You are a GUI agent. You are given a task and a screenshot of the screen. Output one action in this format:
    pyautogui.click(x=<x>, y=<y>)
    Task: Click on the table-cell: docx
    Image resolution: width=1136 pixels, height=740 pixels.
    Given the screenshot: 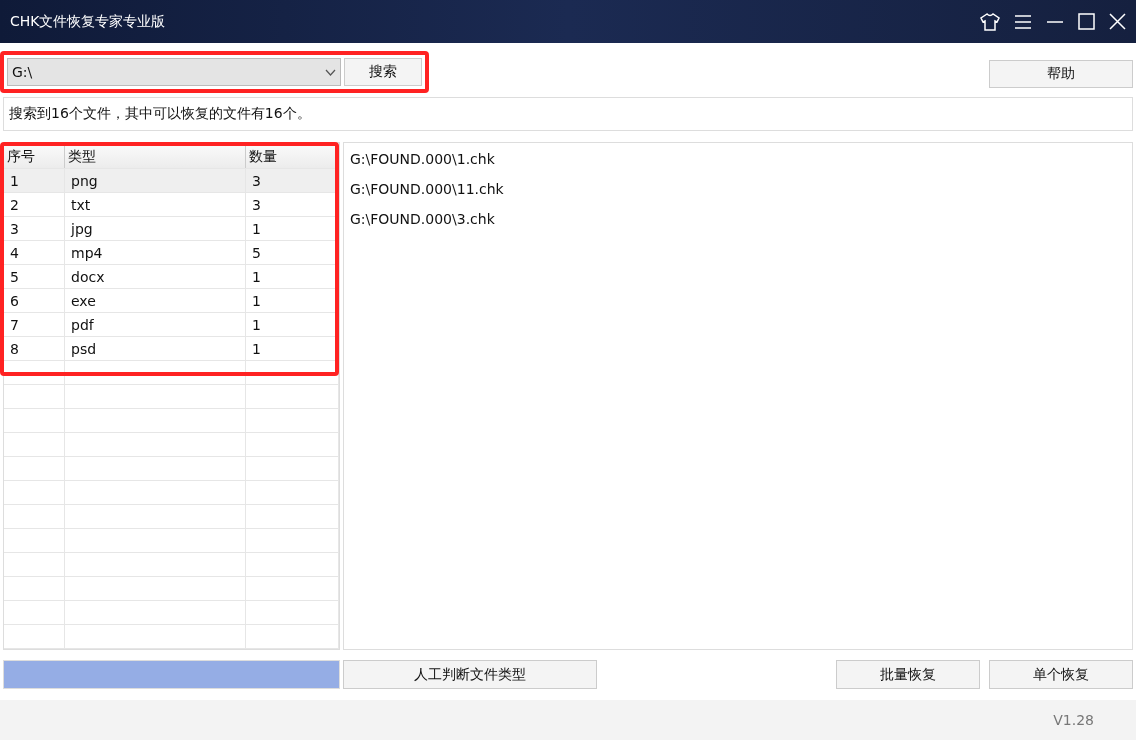 What is the action you would take?
    pyautogui.click(x=155, y=276)
    